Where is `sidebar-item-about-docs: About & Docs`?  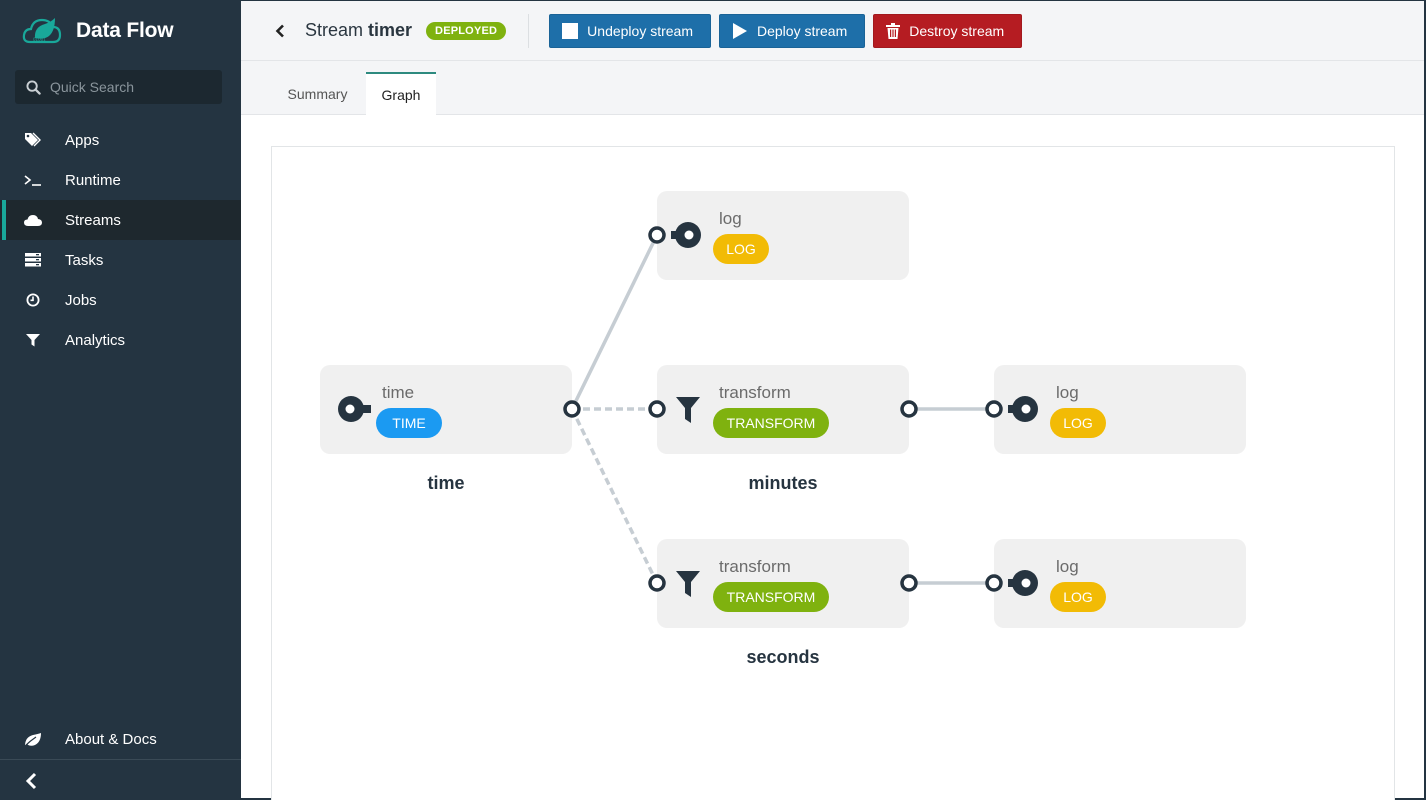
sidebar-item-about-docs: About & Docs is located at coordinates (120, 740).